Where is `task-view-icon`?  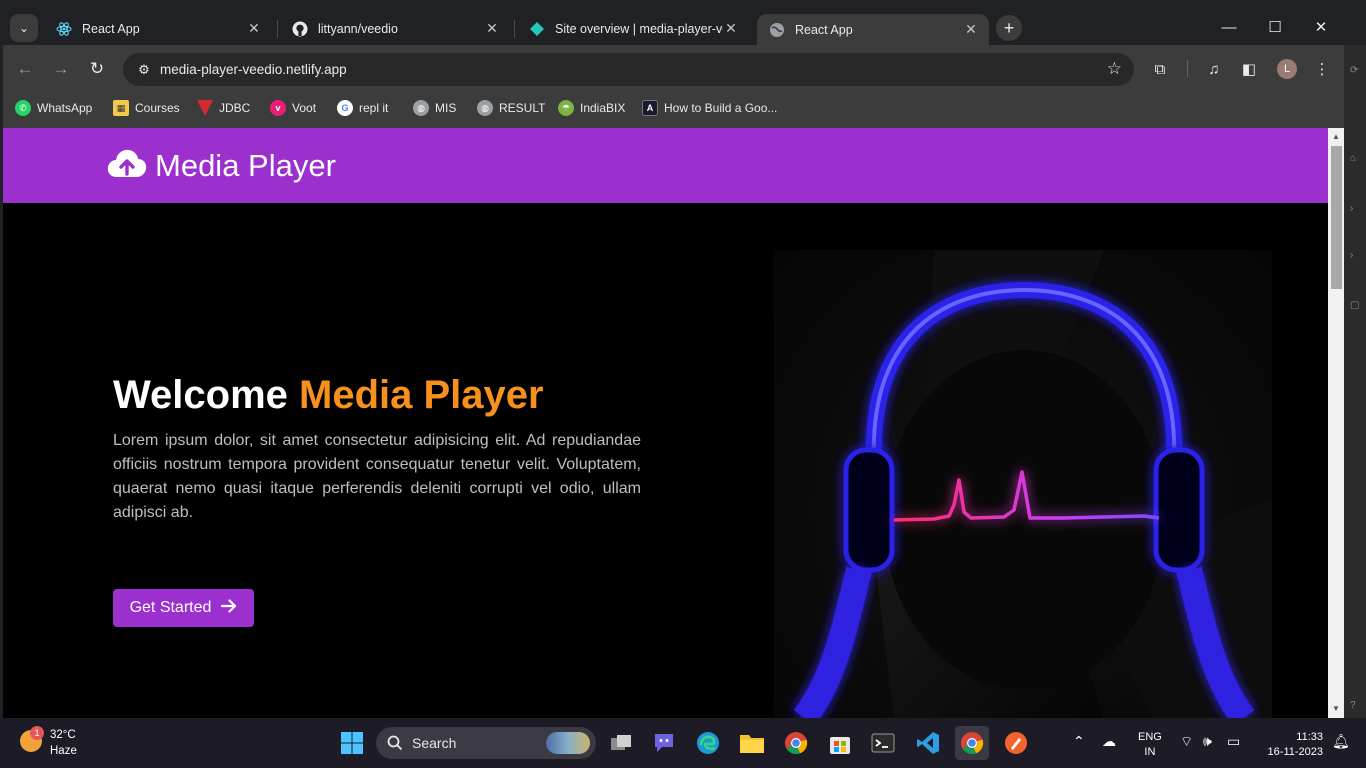 task-view-icon is located at coordinates (621, 742).